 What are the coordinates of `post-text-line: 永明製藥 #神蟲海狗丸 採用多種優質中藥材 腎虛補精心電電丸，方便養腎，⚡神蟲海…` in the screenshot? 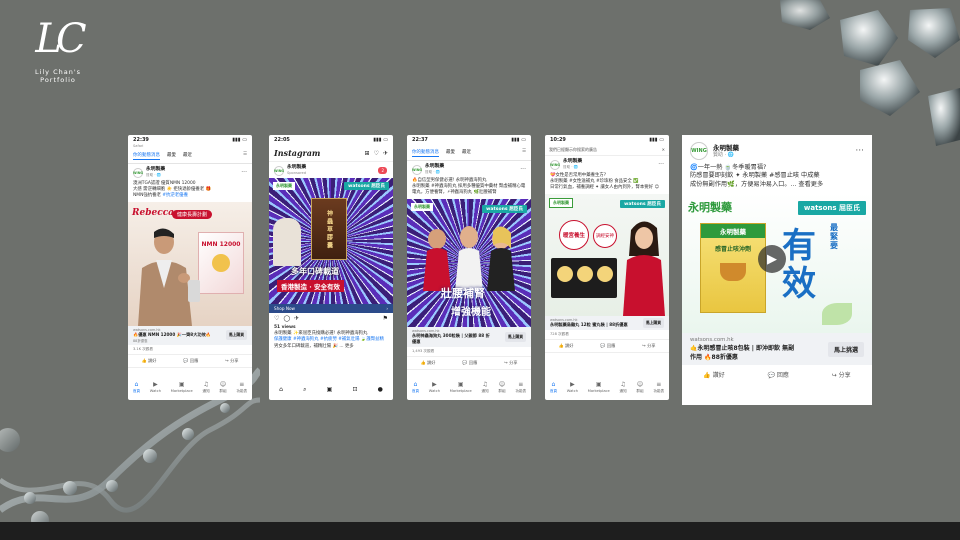 It's located at (469, 190).